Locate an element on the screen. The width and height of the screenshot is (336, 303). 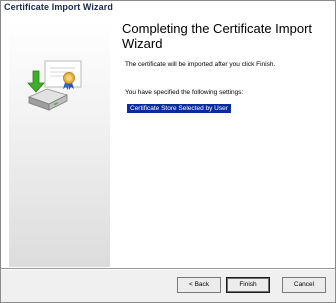
certificate-import-icon is located at coordinates (54, 85).